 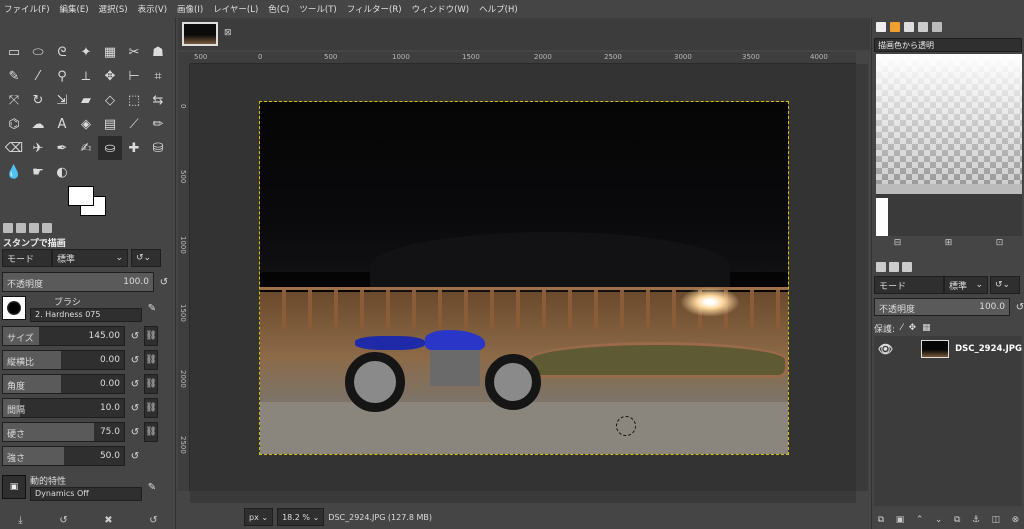 I want to click on menu-select: 選択(S), so click(x=113, y=9).